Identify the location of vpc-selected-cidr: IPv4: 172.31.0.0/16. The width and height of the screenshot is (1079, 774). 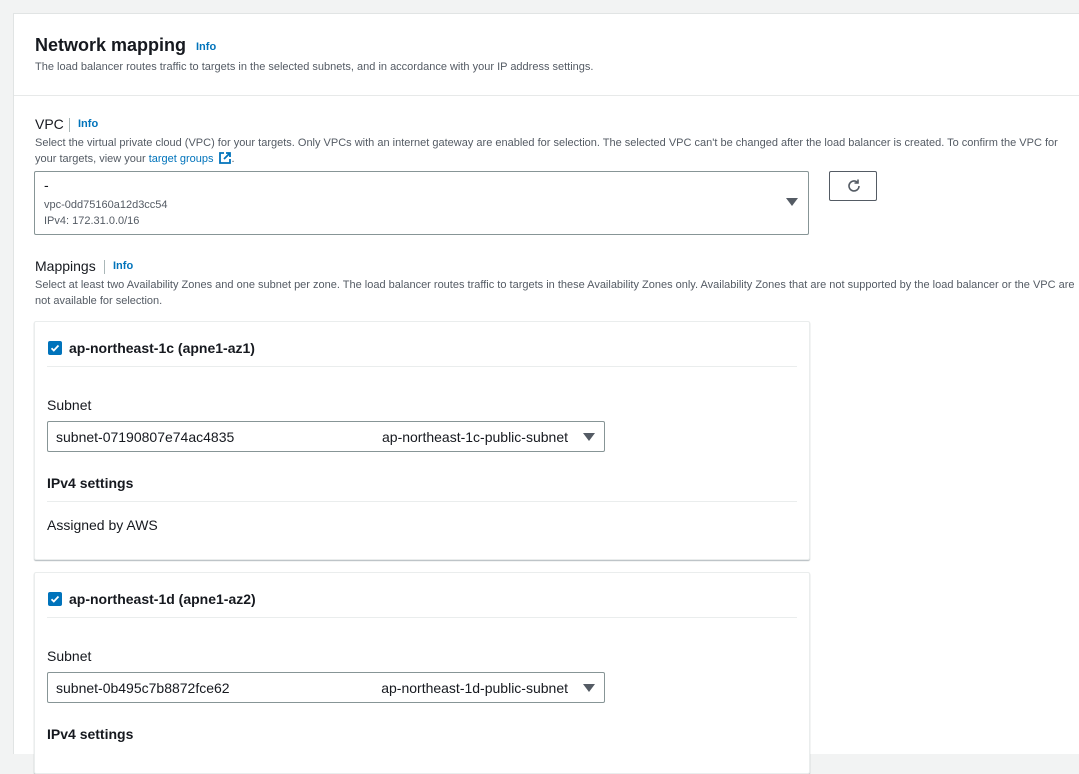
(92, 221).